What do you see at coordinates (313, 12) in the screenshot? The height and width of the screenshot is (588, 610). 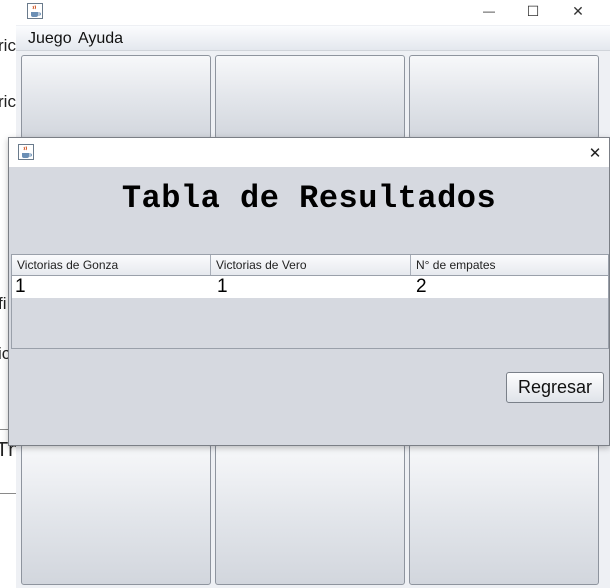 I see `main-title-bar: — ☐ ✕` at bounding box center [313, 12].